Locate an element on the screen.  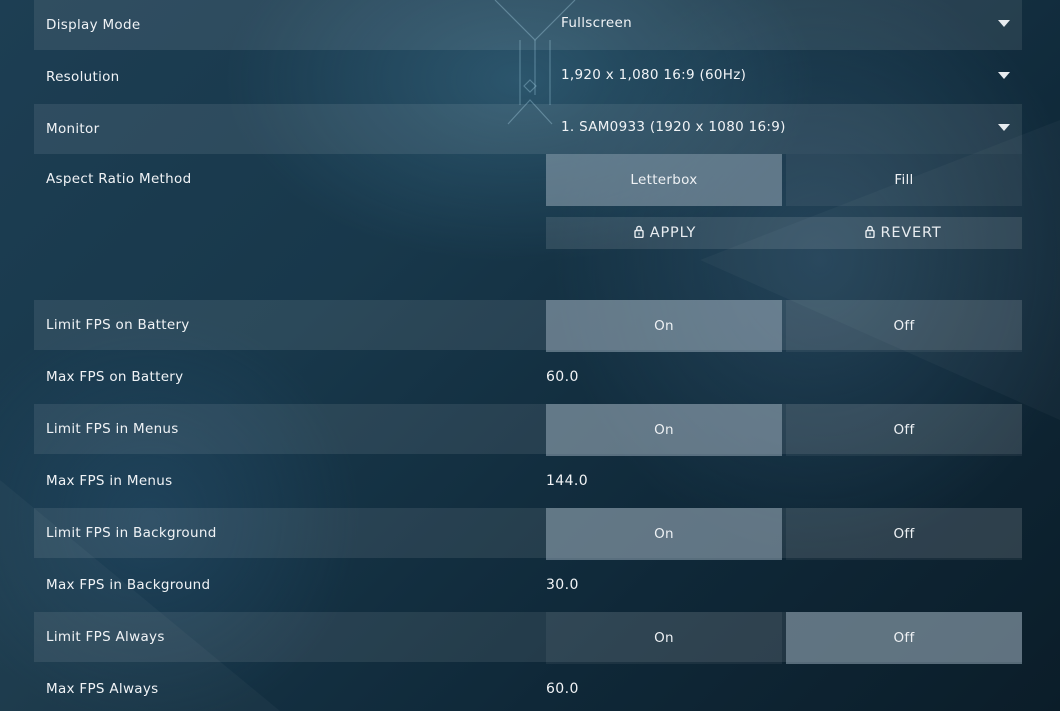
apply-revert-bar: APPLY REVERT is located at coordinates (784, 233).